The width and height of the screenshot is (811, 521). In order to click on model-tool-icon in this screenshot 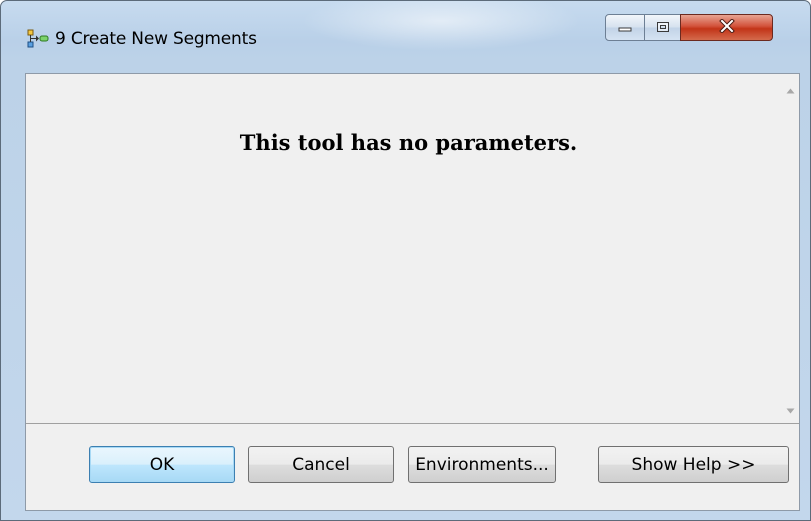, I will do `click(38, 39)`.